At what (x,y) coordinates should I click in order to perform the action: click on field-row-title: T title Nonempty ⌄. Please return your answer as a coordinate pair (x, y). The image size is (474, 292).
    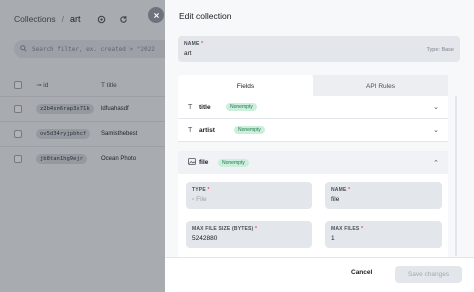
    Looking at the image, I should click on (313, 107).